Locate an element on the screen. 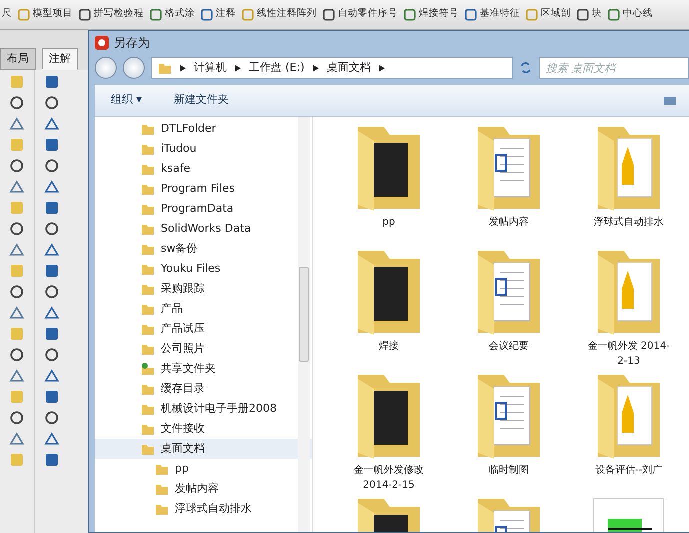 This screenshot has width=689, height=533. ribbon-button: 区域剖 is located at coordinates (548, 14).